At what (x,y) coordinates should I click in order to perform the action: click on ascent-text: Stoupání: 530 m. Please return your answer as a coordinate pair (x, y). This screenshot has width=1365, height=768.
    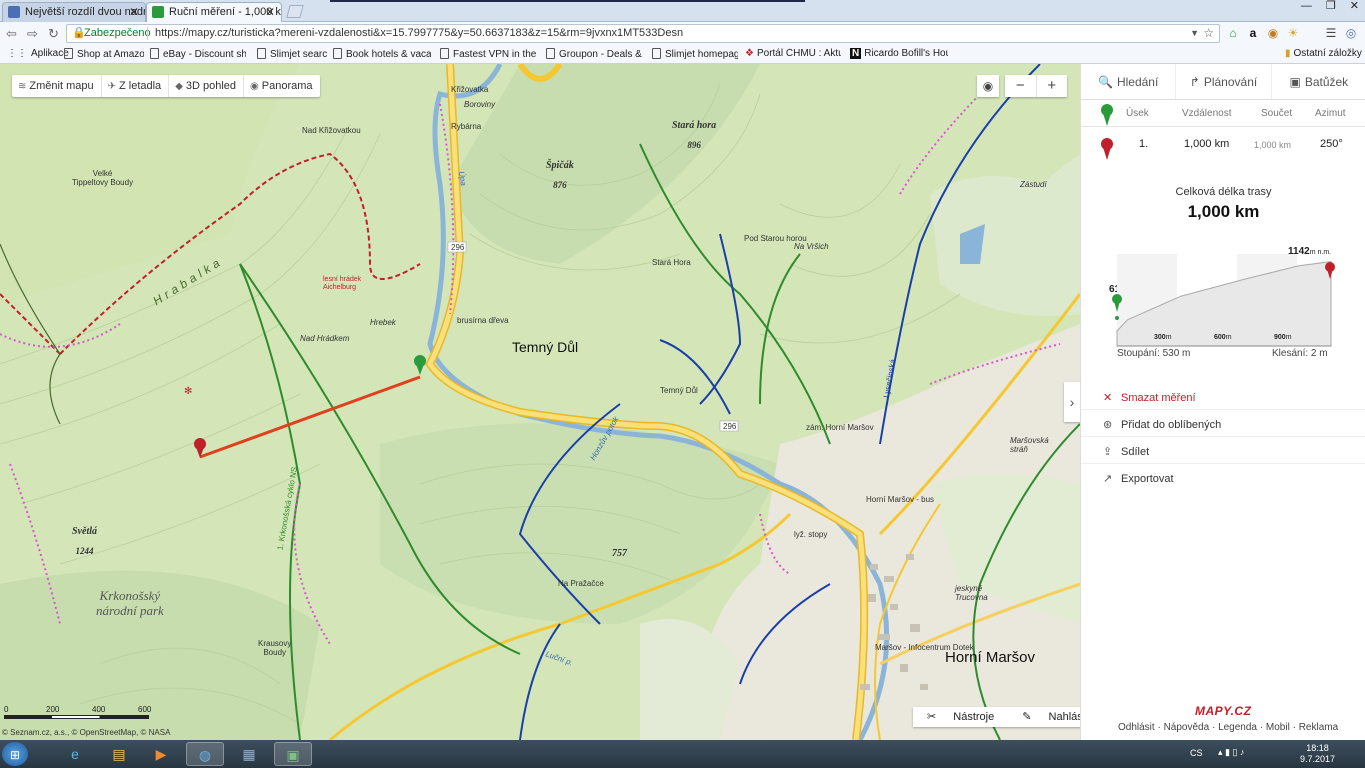
    Looking at the image, I should click on (1154, 353).